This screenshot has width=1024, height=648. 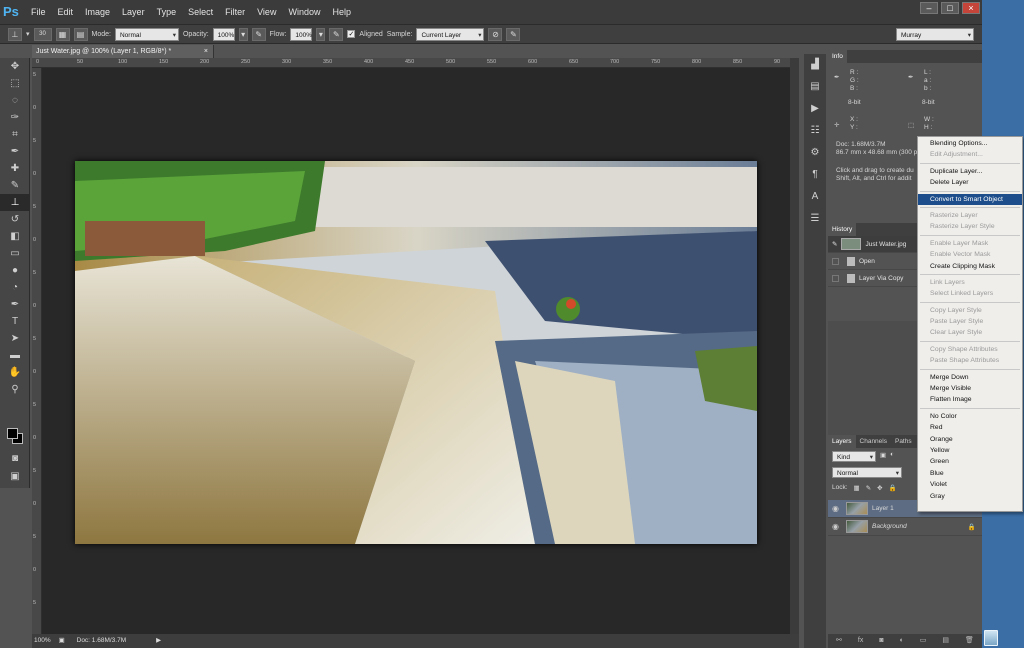 I want to click on histogram-icon: ▟, so click(x=815, y=65).